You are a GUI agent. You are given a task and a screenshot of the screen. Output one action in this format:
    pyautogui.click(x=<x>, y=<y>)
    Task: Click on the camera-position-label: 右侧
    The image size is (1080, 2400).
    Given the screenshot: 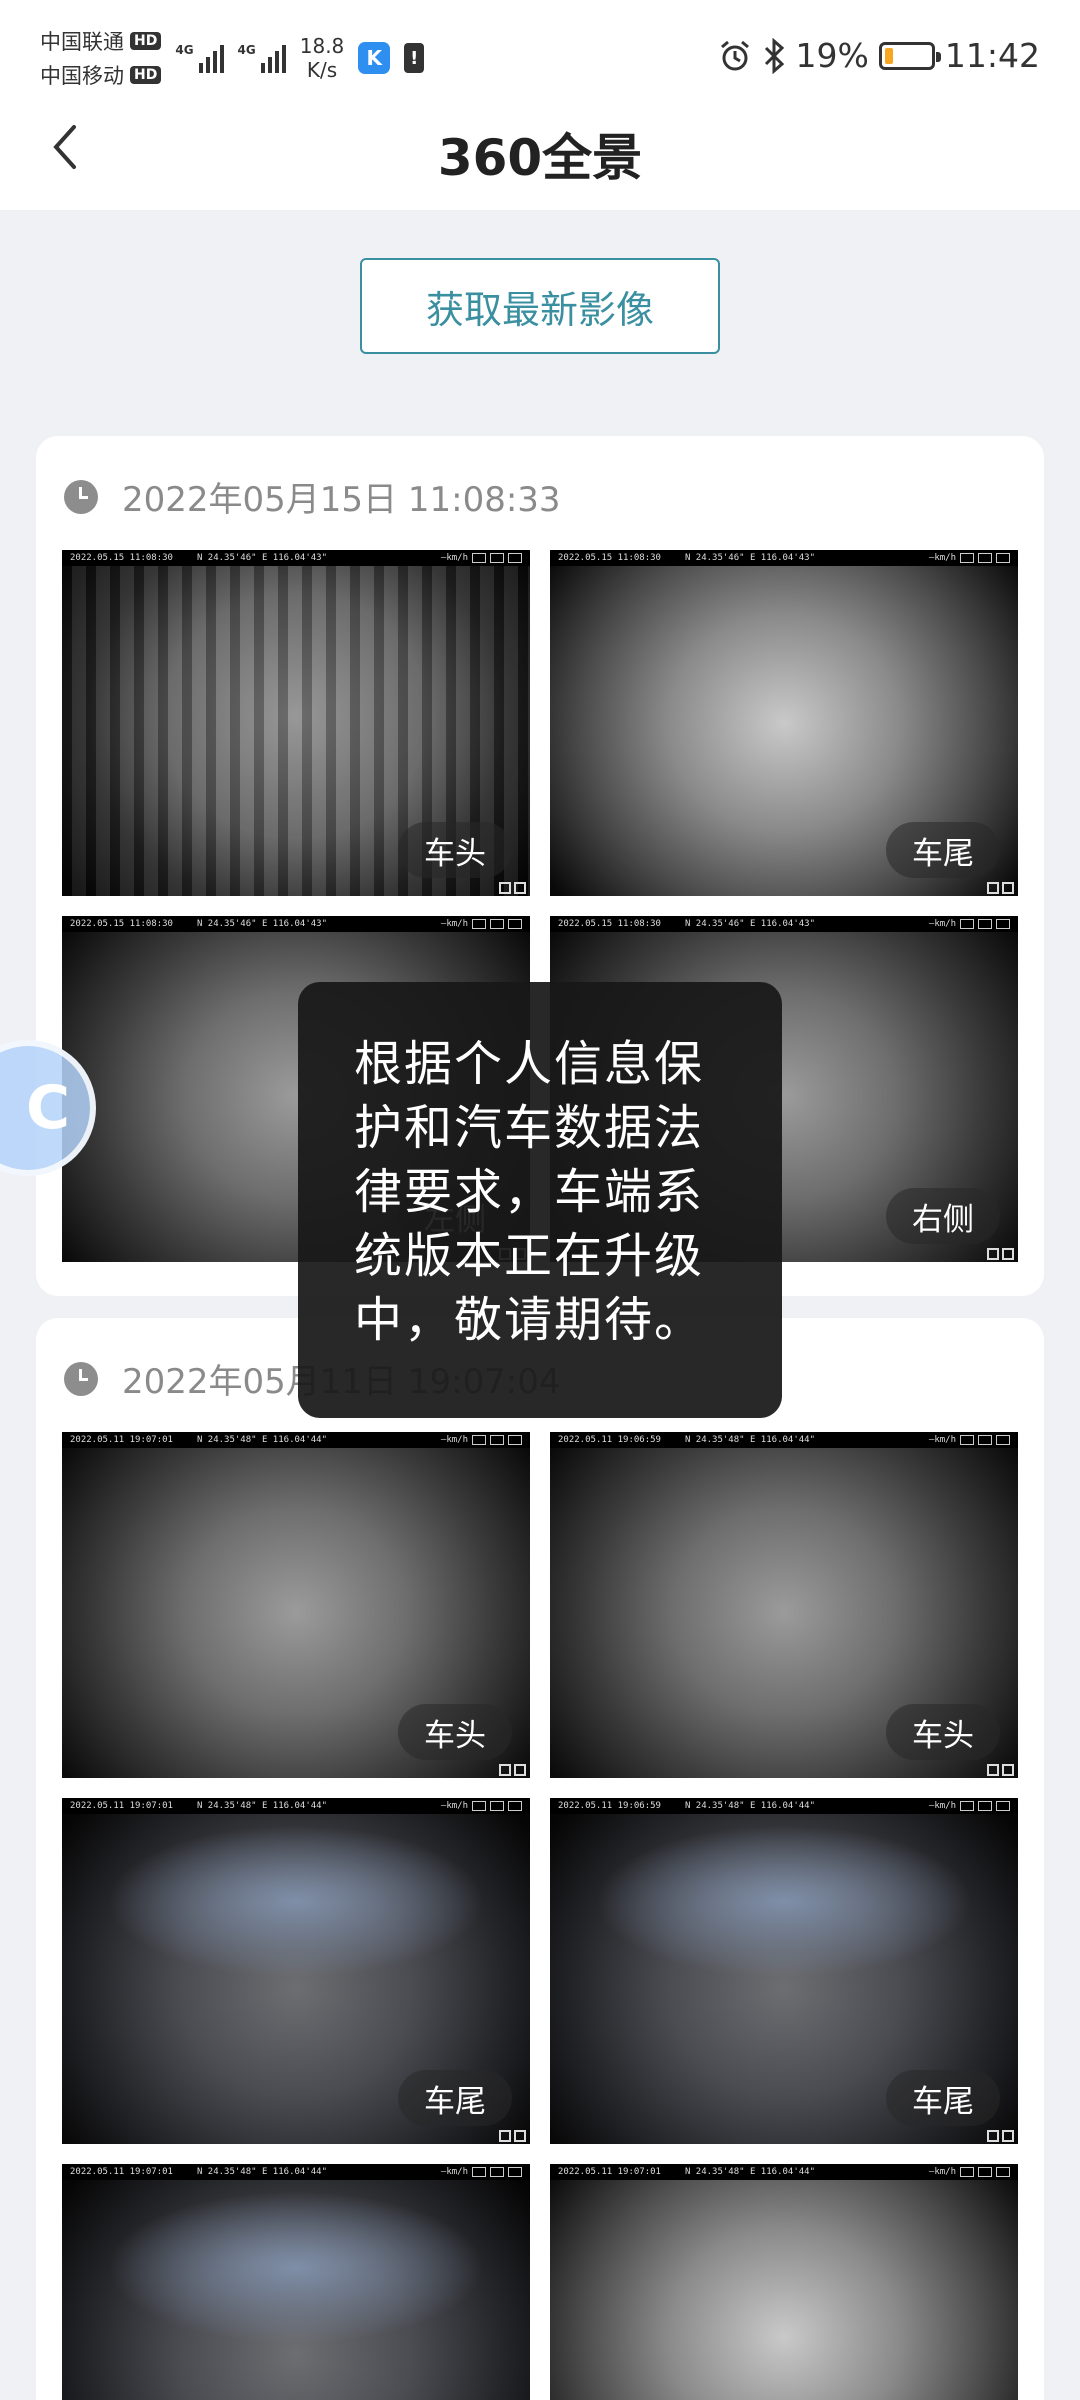 What is the action you would take?
    pyautogui.click(x=943, y=1216)
    